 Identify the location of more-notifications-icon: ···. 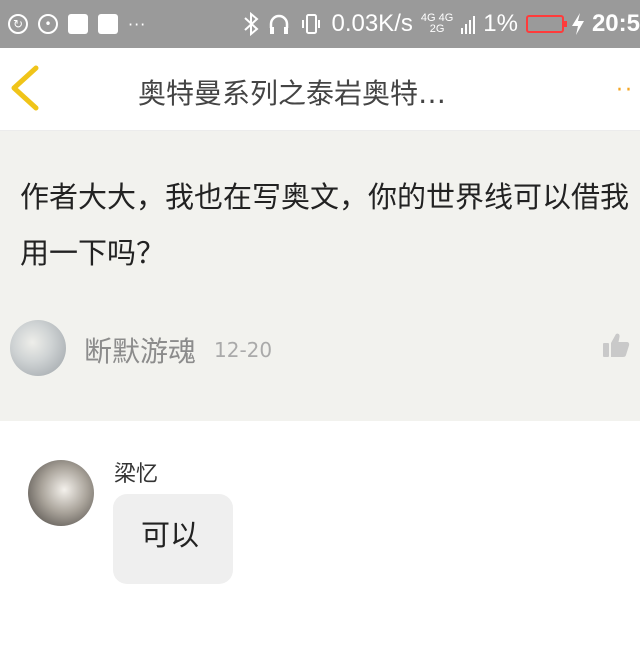
(137, 24).